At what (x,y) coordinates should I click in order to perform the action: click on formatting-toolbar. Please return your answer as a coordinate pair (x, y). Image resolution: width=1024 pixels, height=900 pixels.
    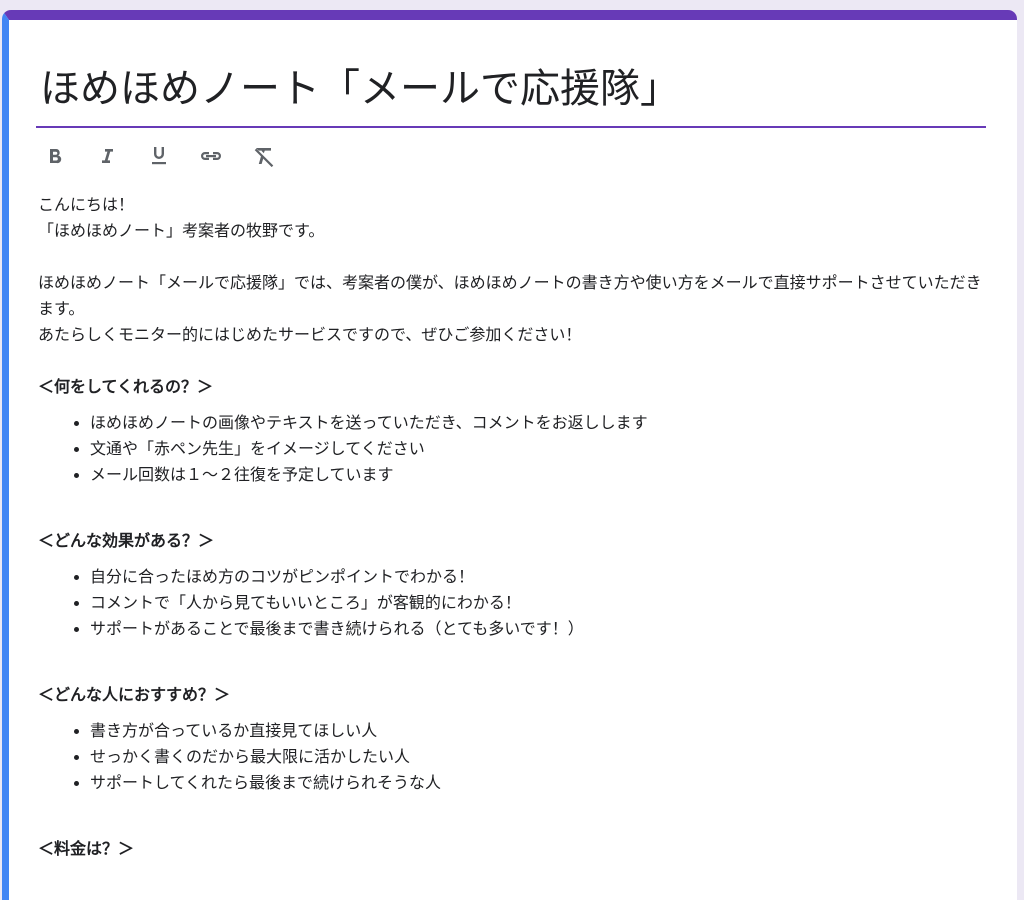
    Looking at the image, I should click on (172, 156).